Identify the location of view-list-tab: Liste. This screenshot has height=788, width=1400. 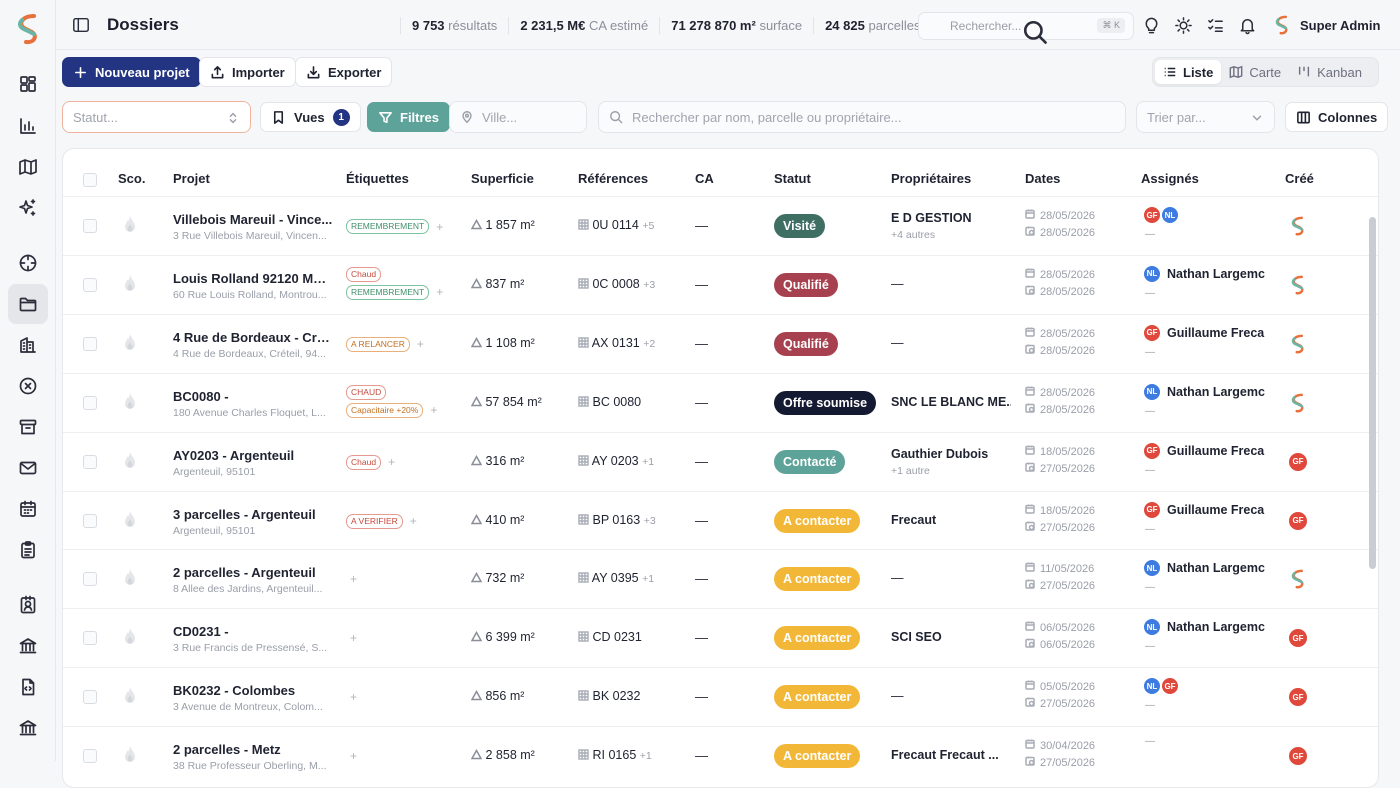
(1188, 72).